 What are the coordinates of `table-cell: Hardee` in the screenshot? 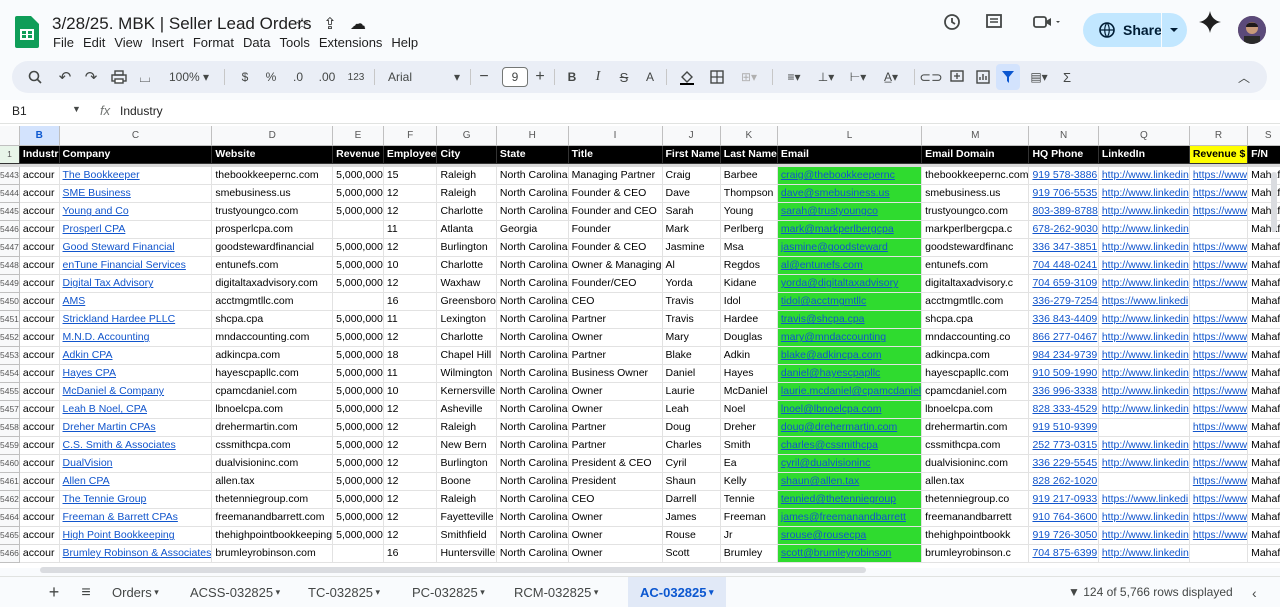 It's located at (749, 320).